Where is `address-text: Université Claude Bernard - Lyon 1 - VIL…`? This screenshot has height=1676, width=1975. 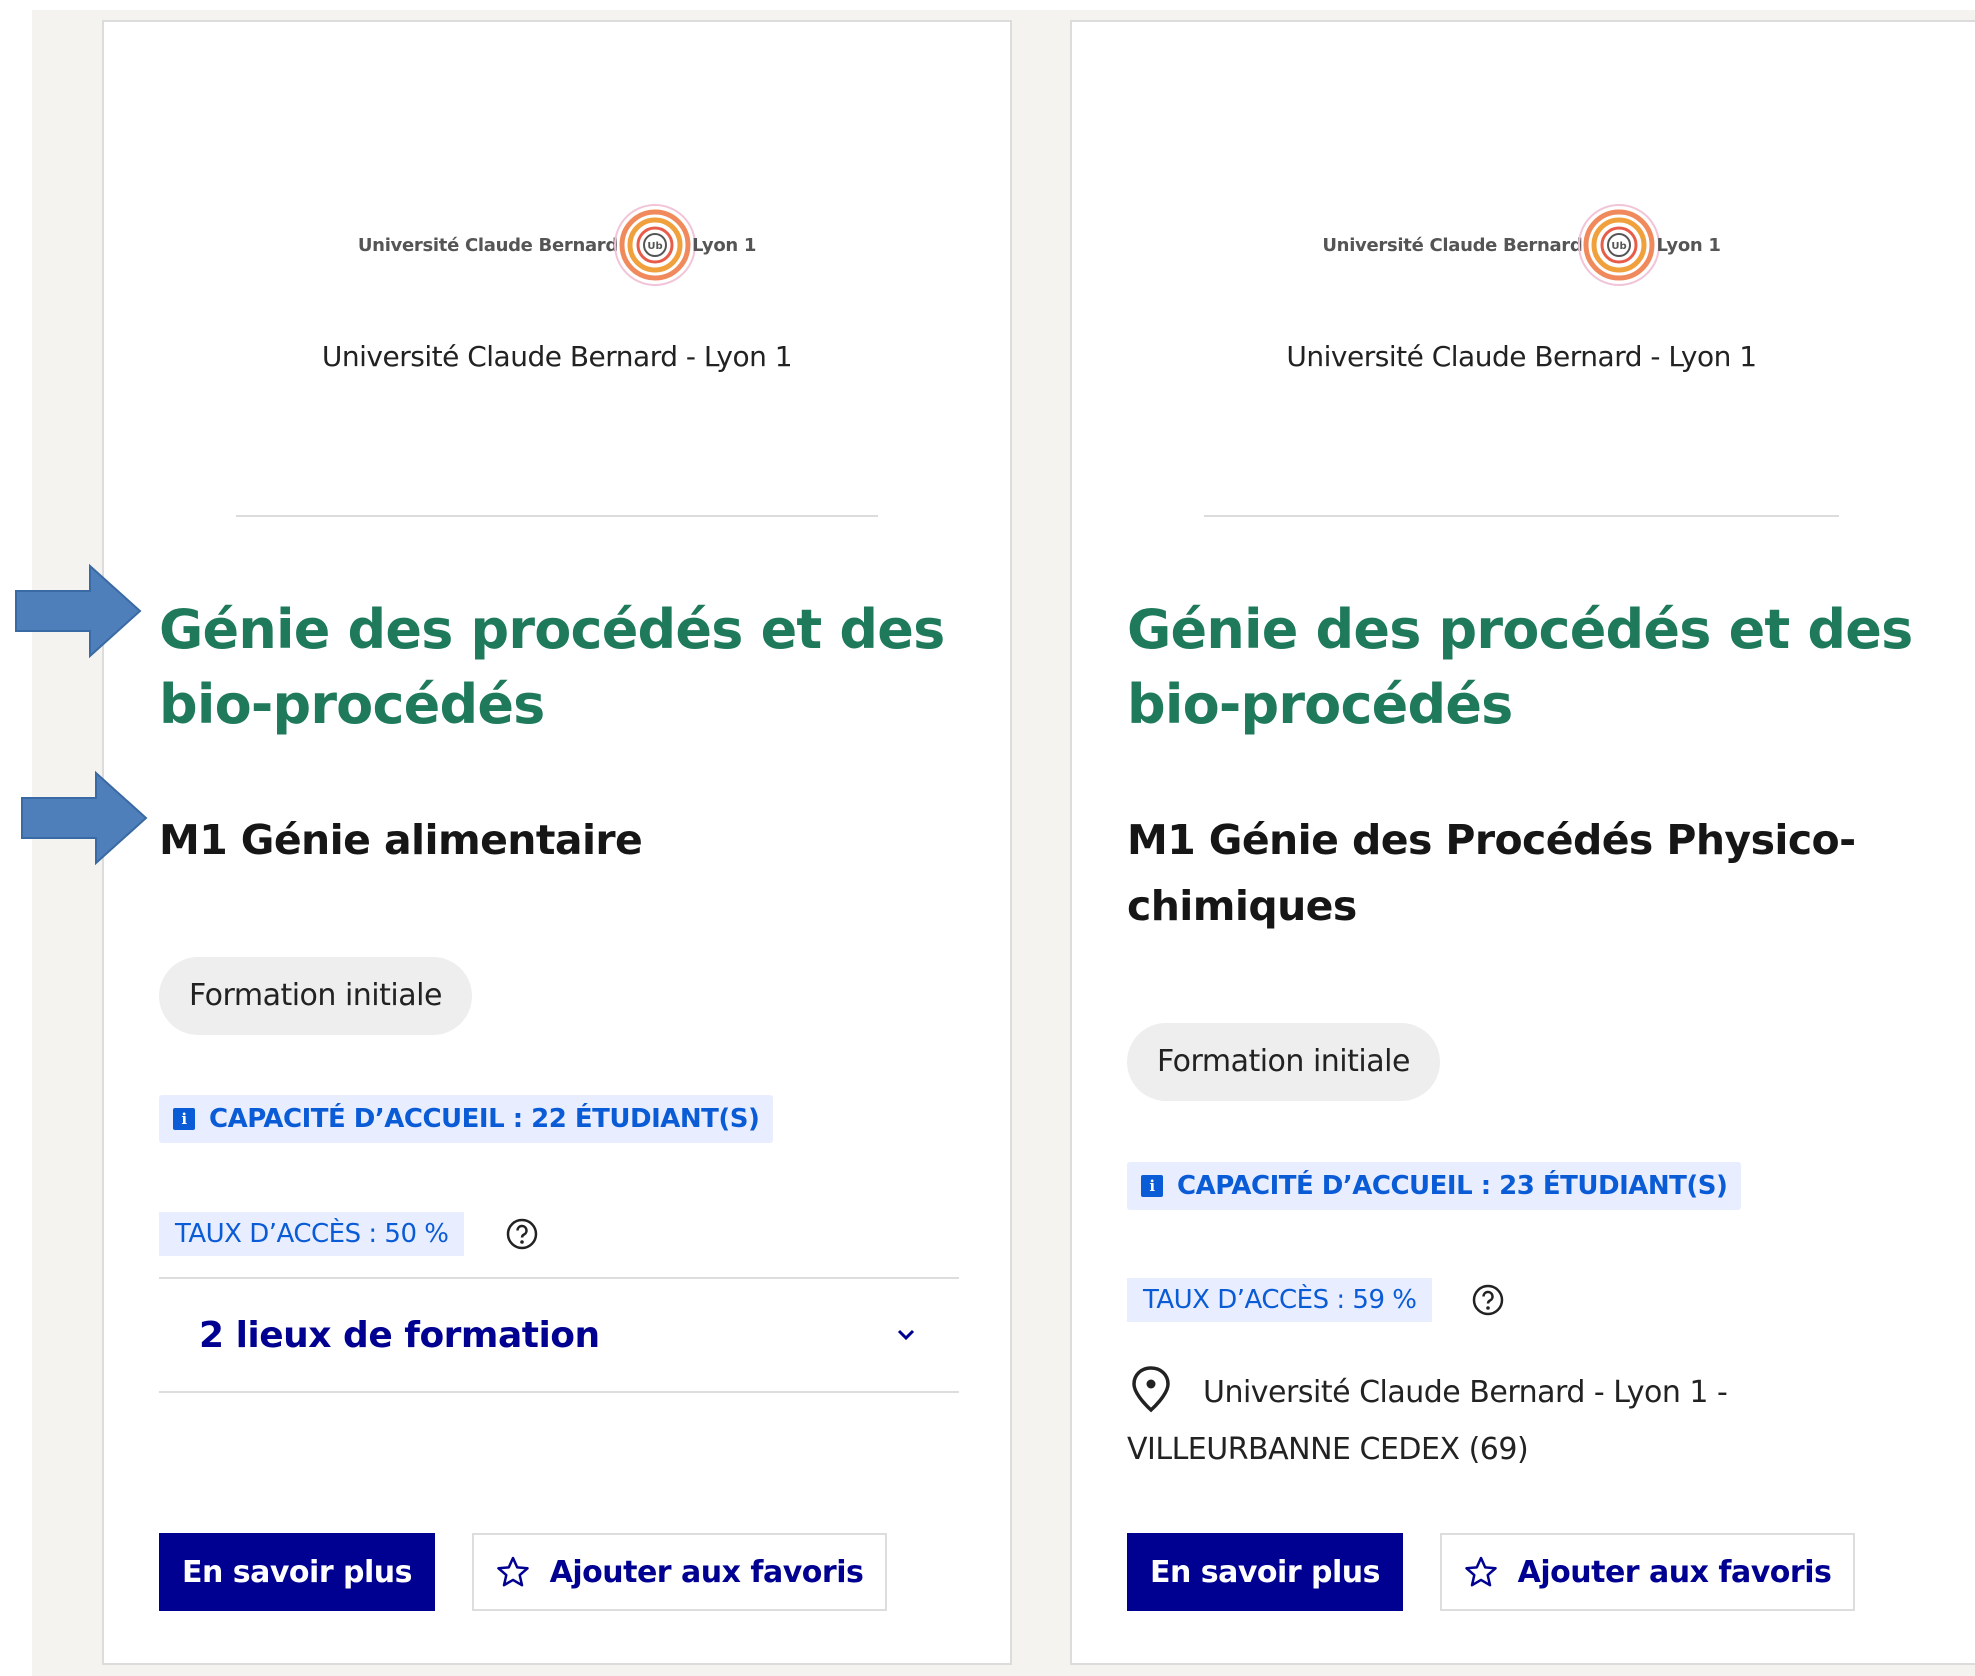
address-text: Université Claude Bernard - Lyon 1 - VIL… is located at coordinates (1427, 1421).